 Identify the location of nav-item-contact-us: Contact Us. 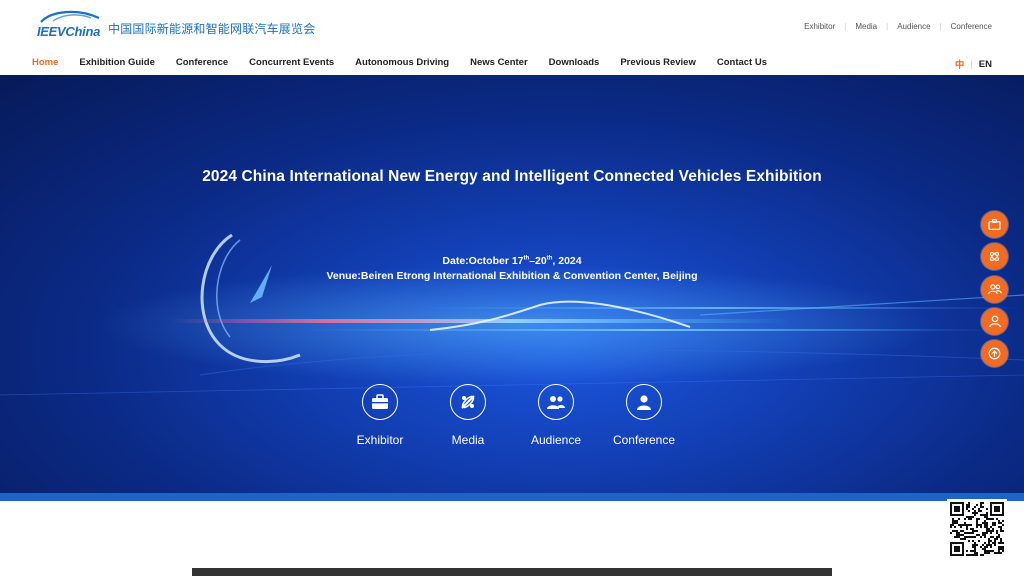
(742, 62).